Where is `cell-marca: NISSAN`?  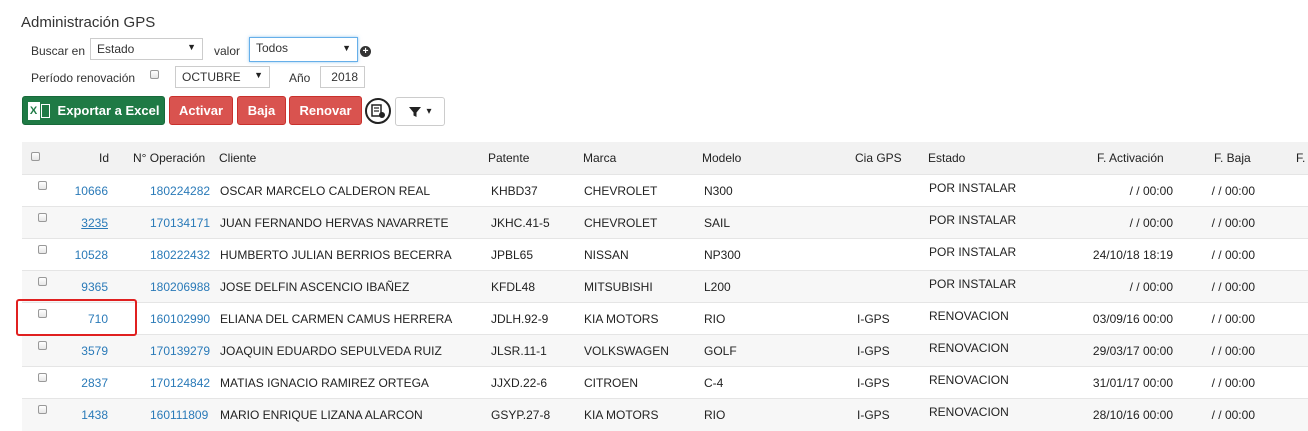 cell-marca: NISSAN is located at coordinates (606, 255).